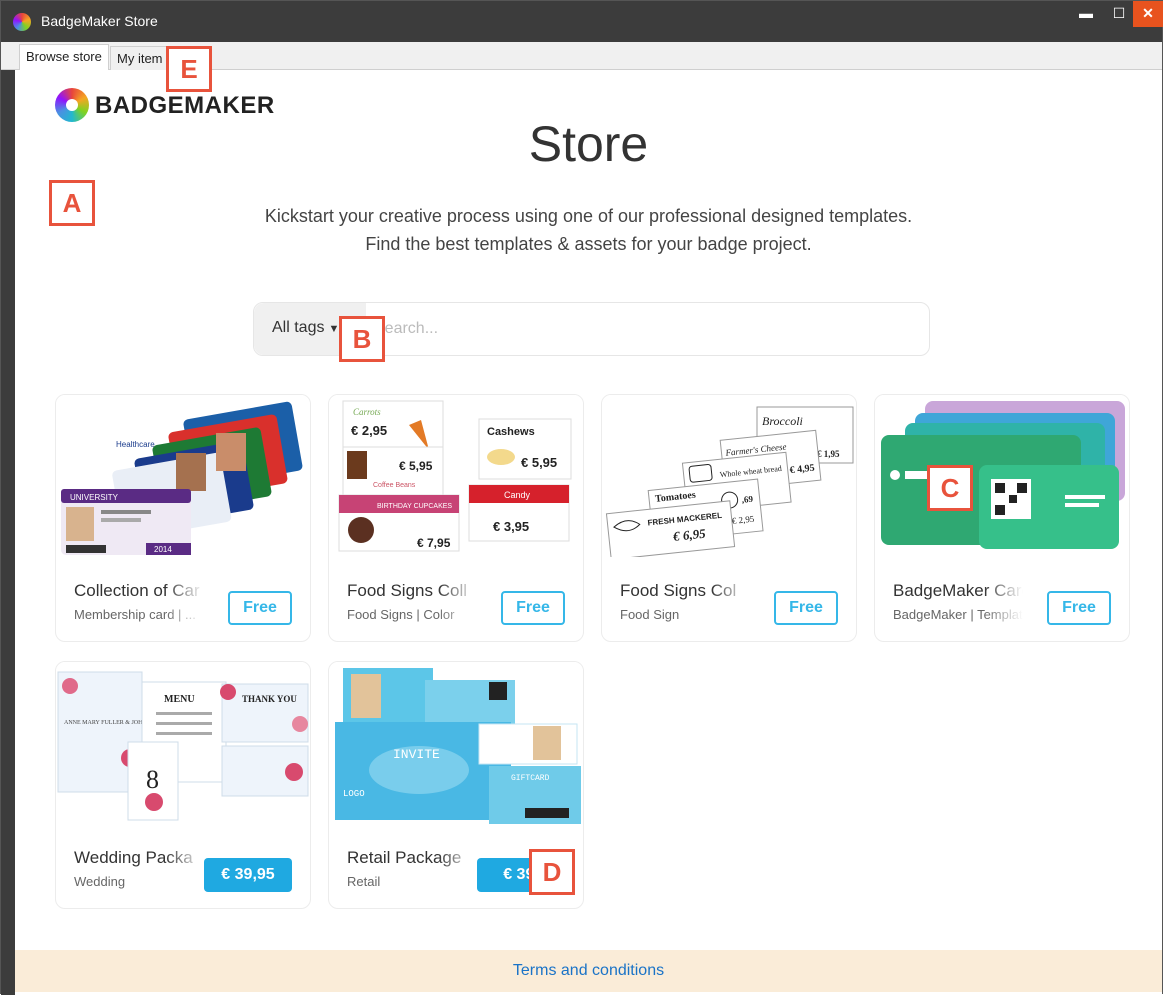  I want to click on chevron-down-icon: ▼, so click(334, 329).